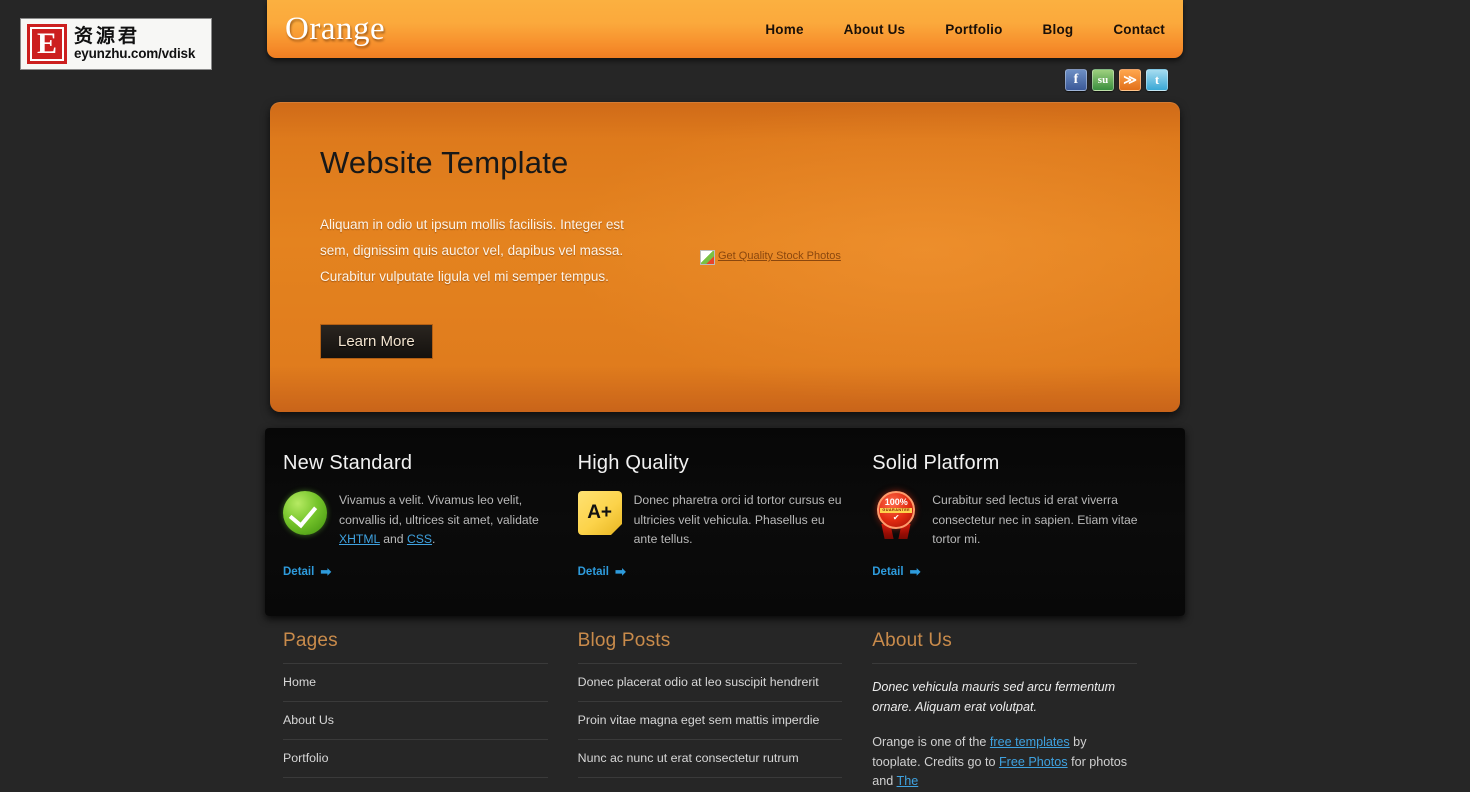 This screenshot has height=792, width=1470. I want to click on detail-link-high-quality: Detail ➡, so click(602, 572).